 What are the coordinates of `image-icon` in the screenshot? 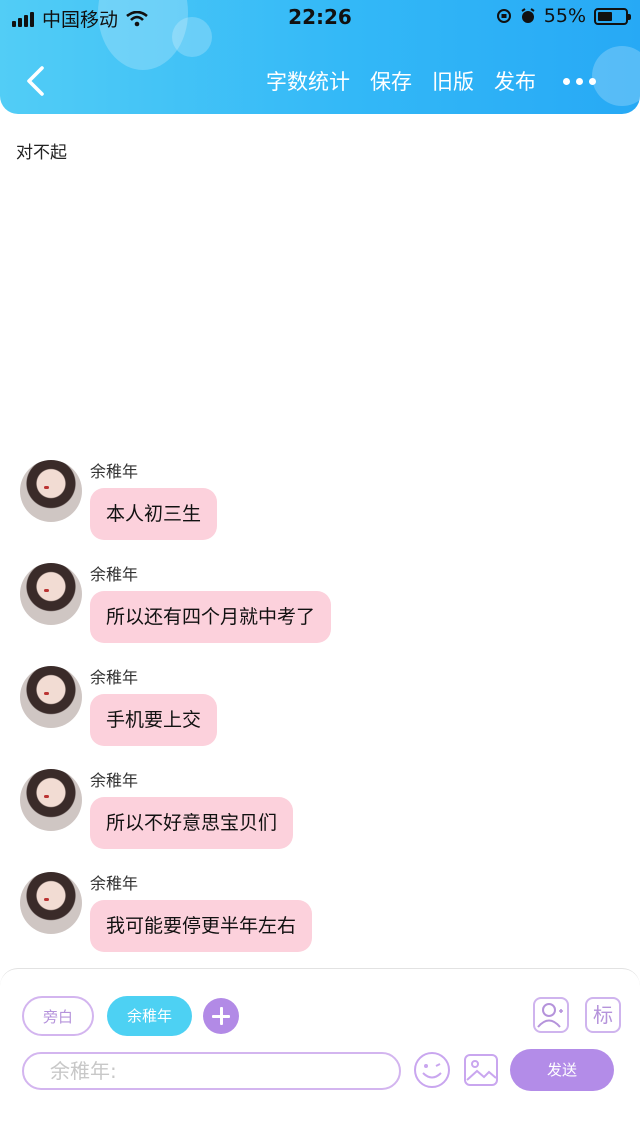 It's located at (481, 1070).